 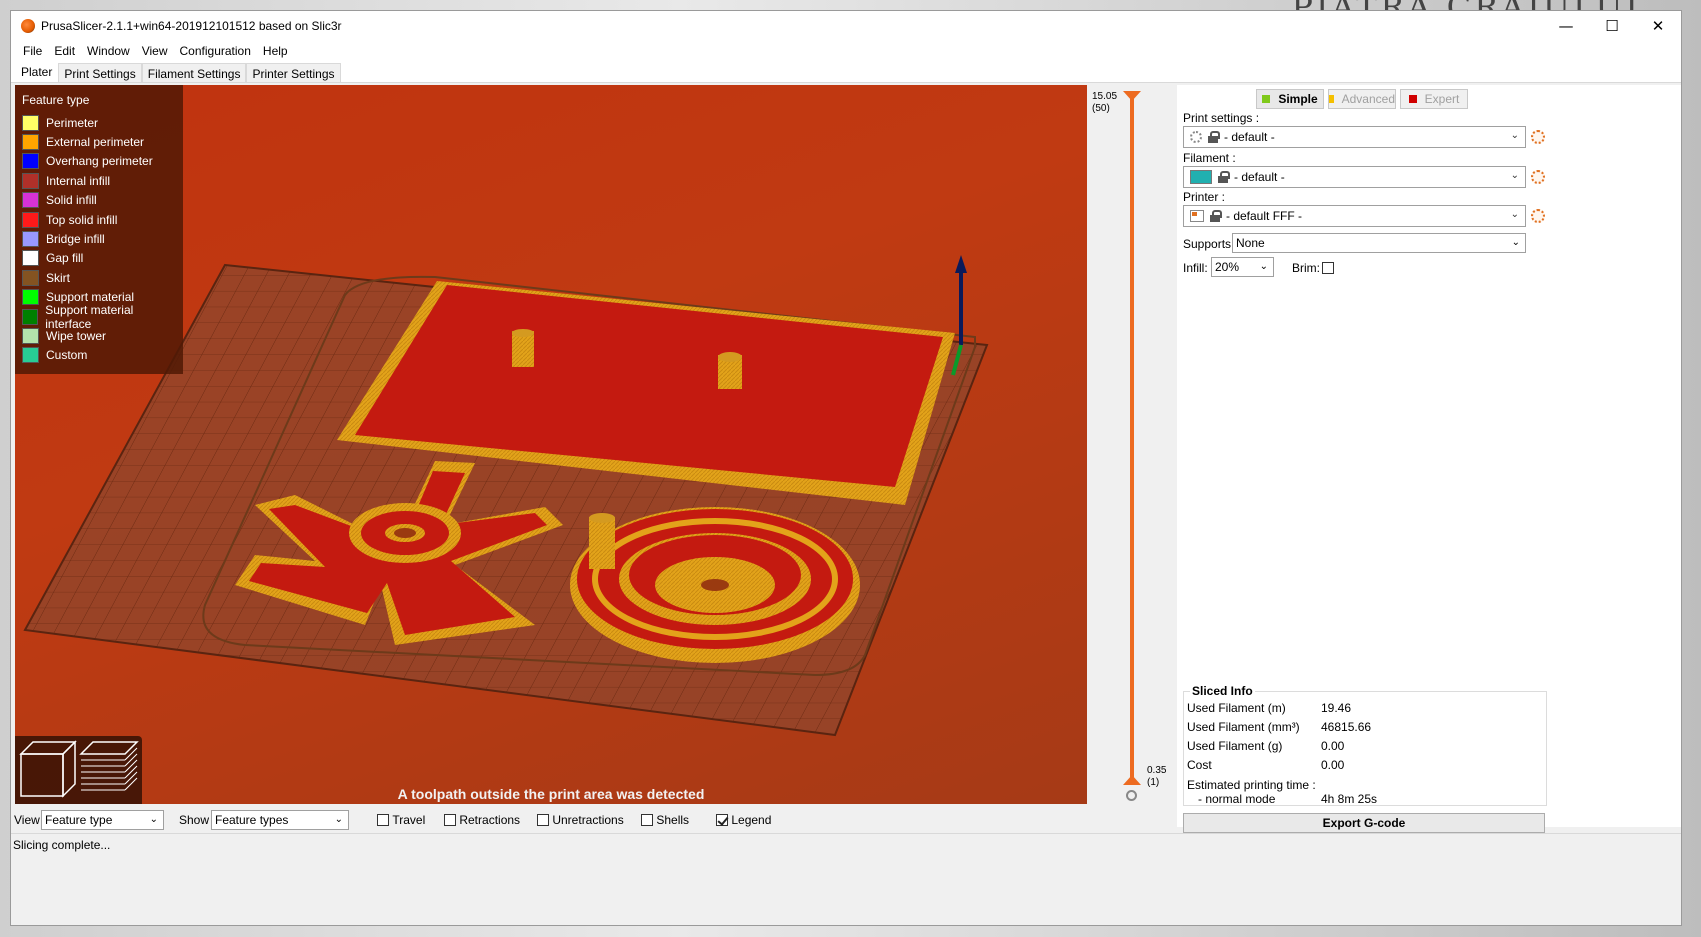 I want to click on travel-toggle: Travel, so click(x=401, y=820).